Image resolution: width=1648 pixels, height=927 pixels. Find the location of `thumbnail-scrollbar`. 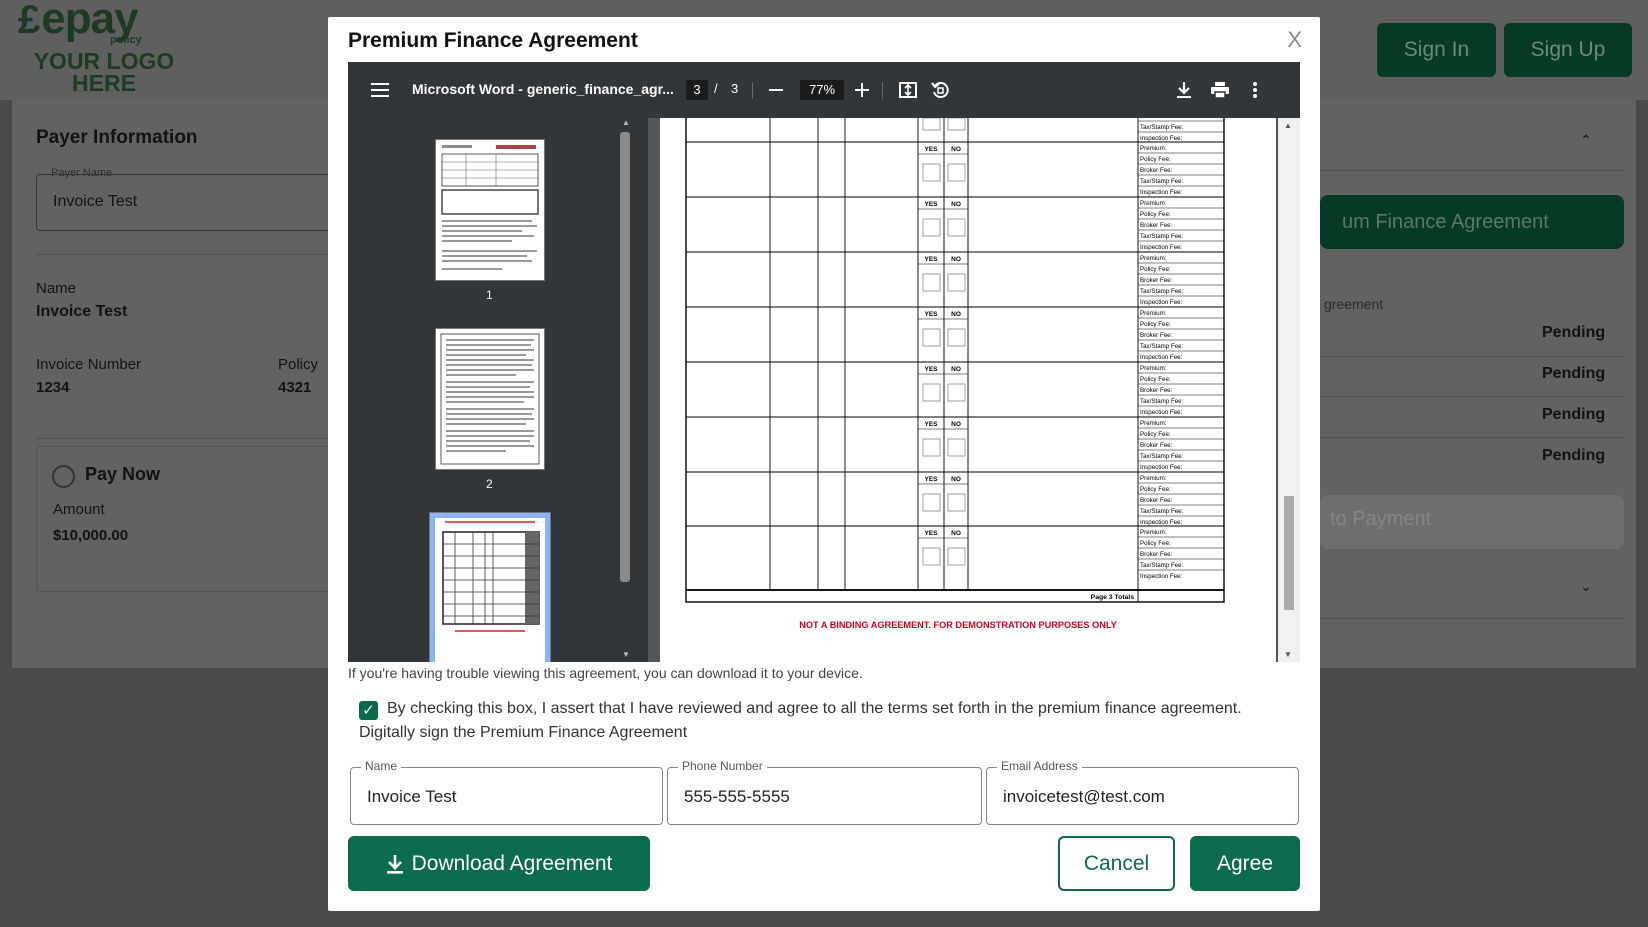

thumbnail-scrollbar is located at coordinates (625, 357).